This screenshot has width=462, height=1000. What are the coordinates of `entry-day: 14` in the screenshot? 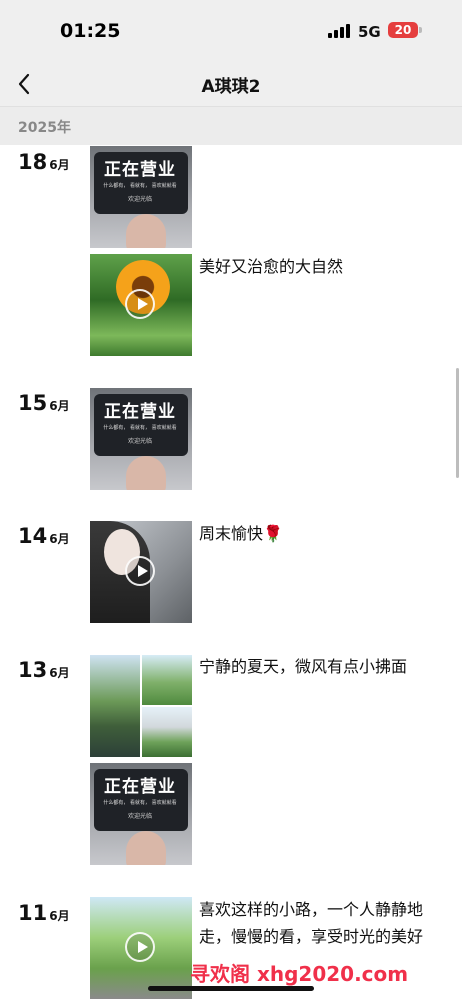 It's located at (33, 536).